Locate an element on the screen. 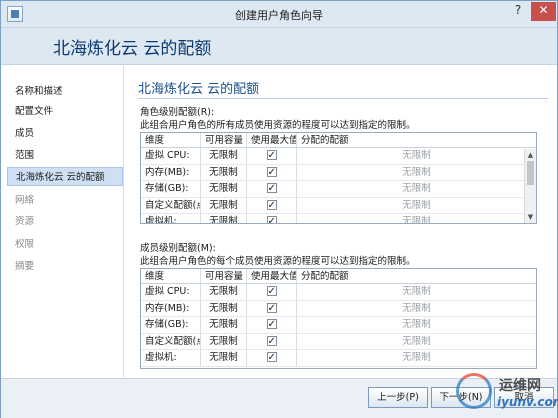 Image resolution: width=558 pixels, height=418 pixels. watermark-en-text: iyunv.com is located at coordinates (527, 402).